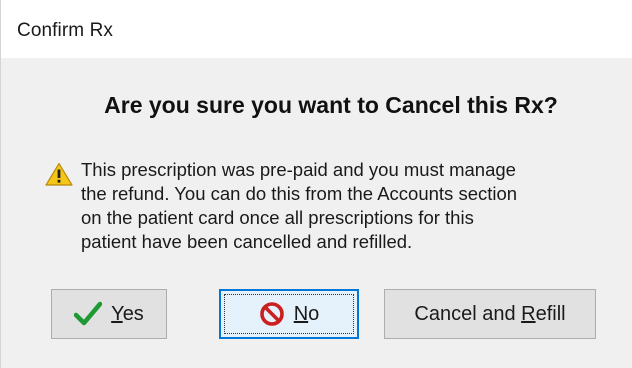 This screenshot has height=368, width=632. Describe the element at coordinates (65, 30) in the screenshot. I see `window-title: Confirm Rx` at that location.